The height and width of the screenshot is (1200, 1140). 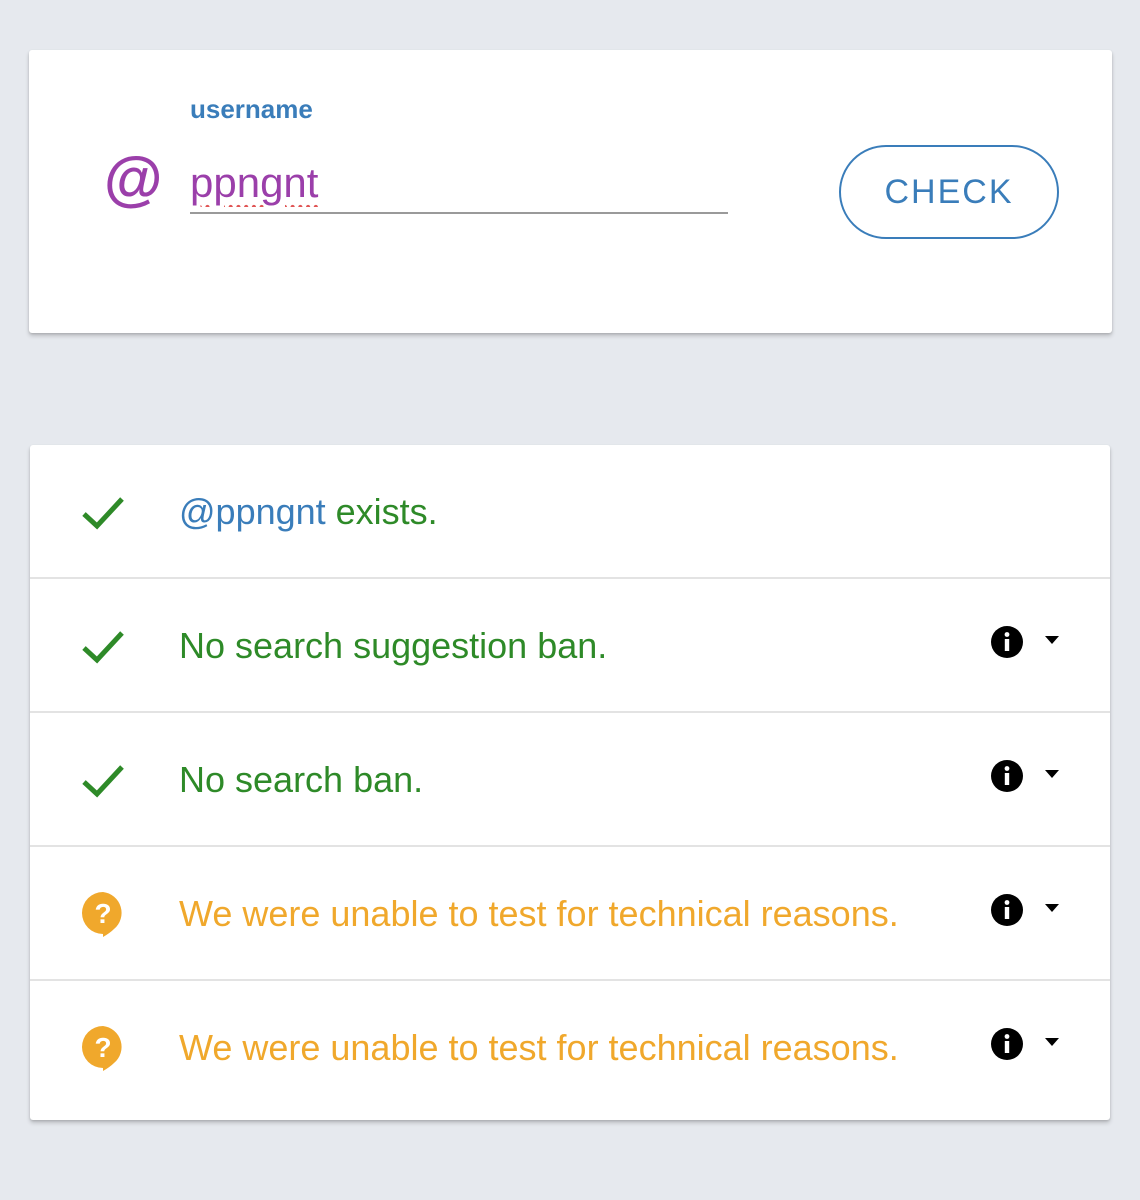 I want to click on result-row-search-suggestion-ban: No search suggestion ban., so click(x=570, y=646).